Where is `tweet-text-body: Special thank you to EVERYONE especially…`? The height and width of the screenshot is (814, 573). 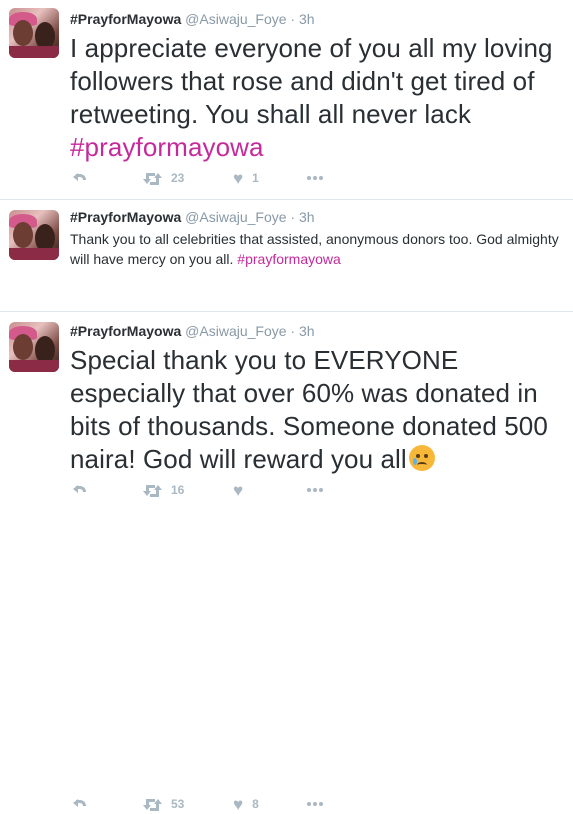
tweet-text-body: Special thank you to EVERYONE especially… is located at coordinates (309, 409).